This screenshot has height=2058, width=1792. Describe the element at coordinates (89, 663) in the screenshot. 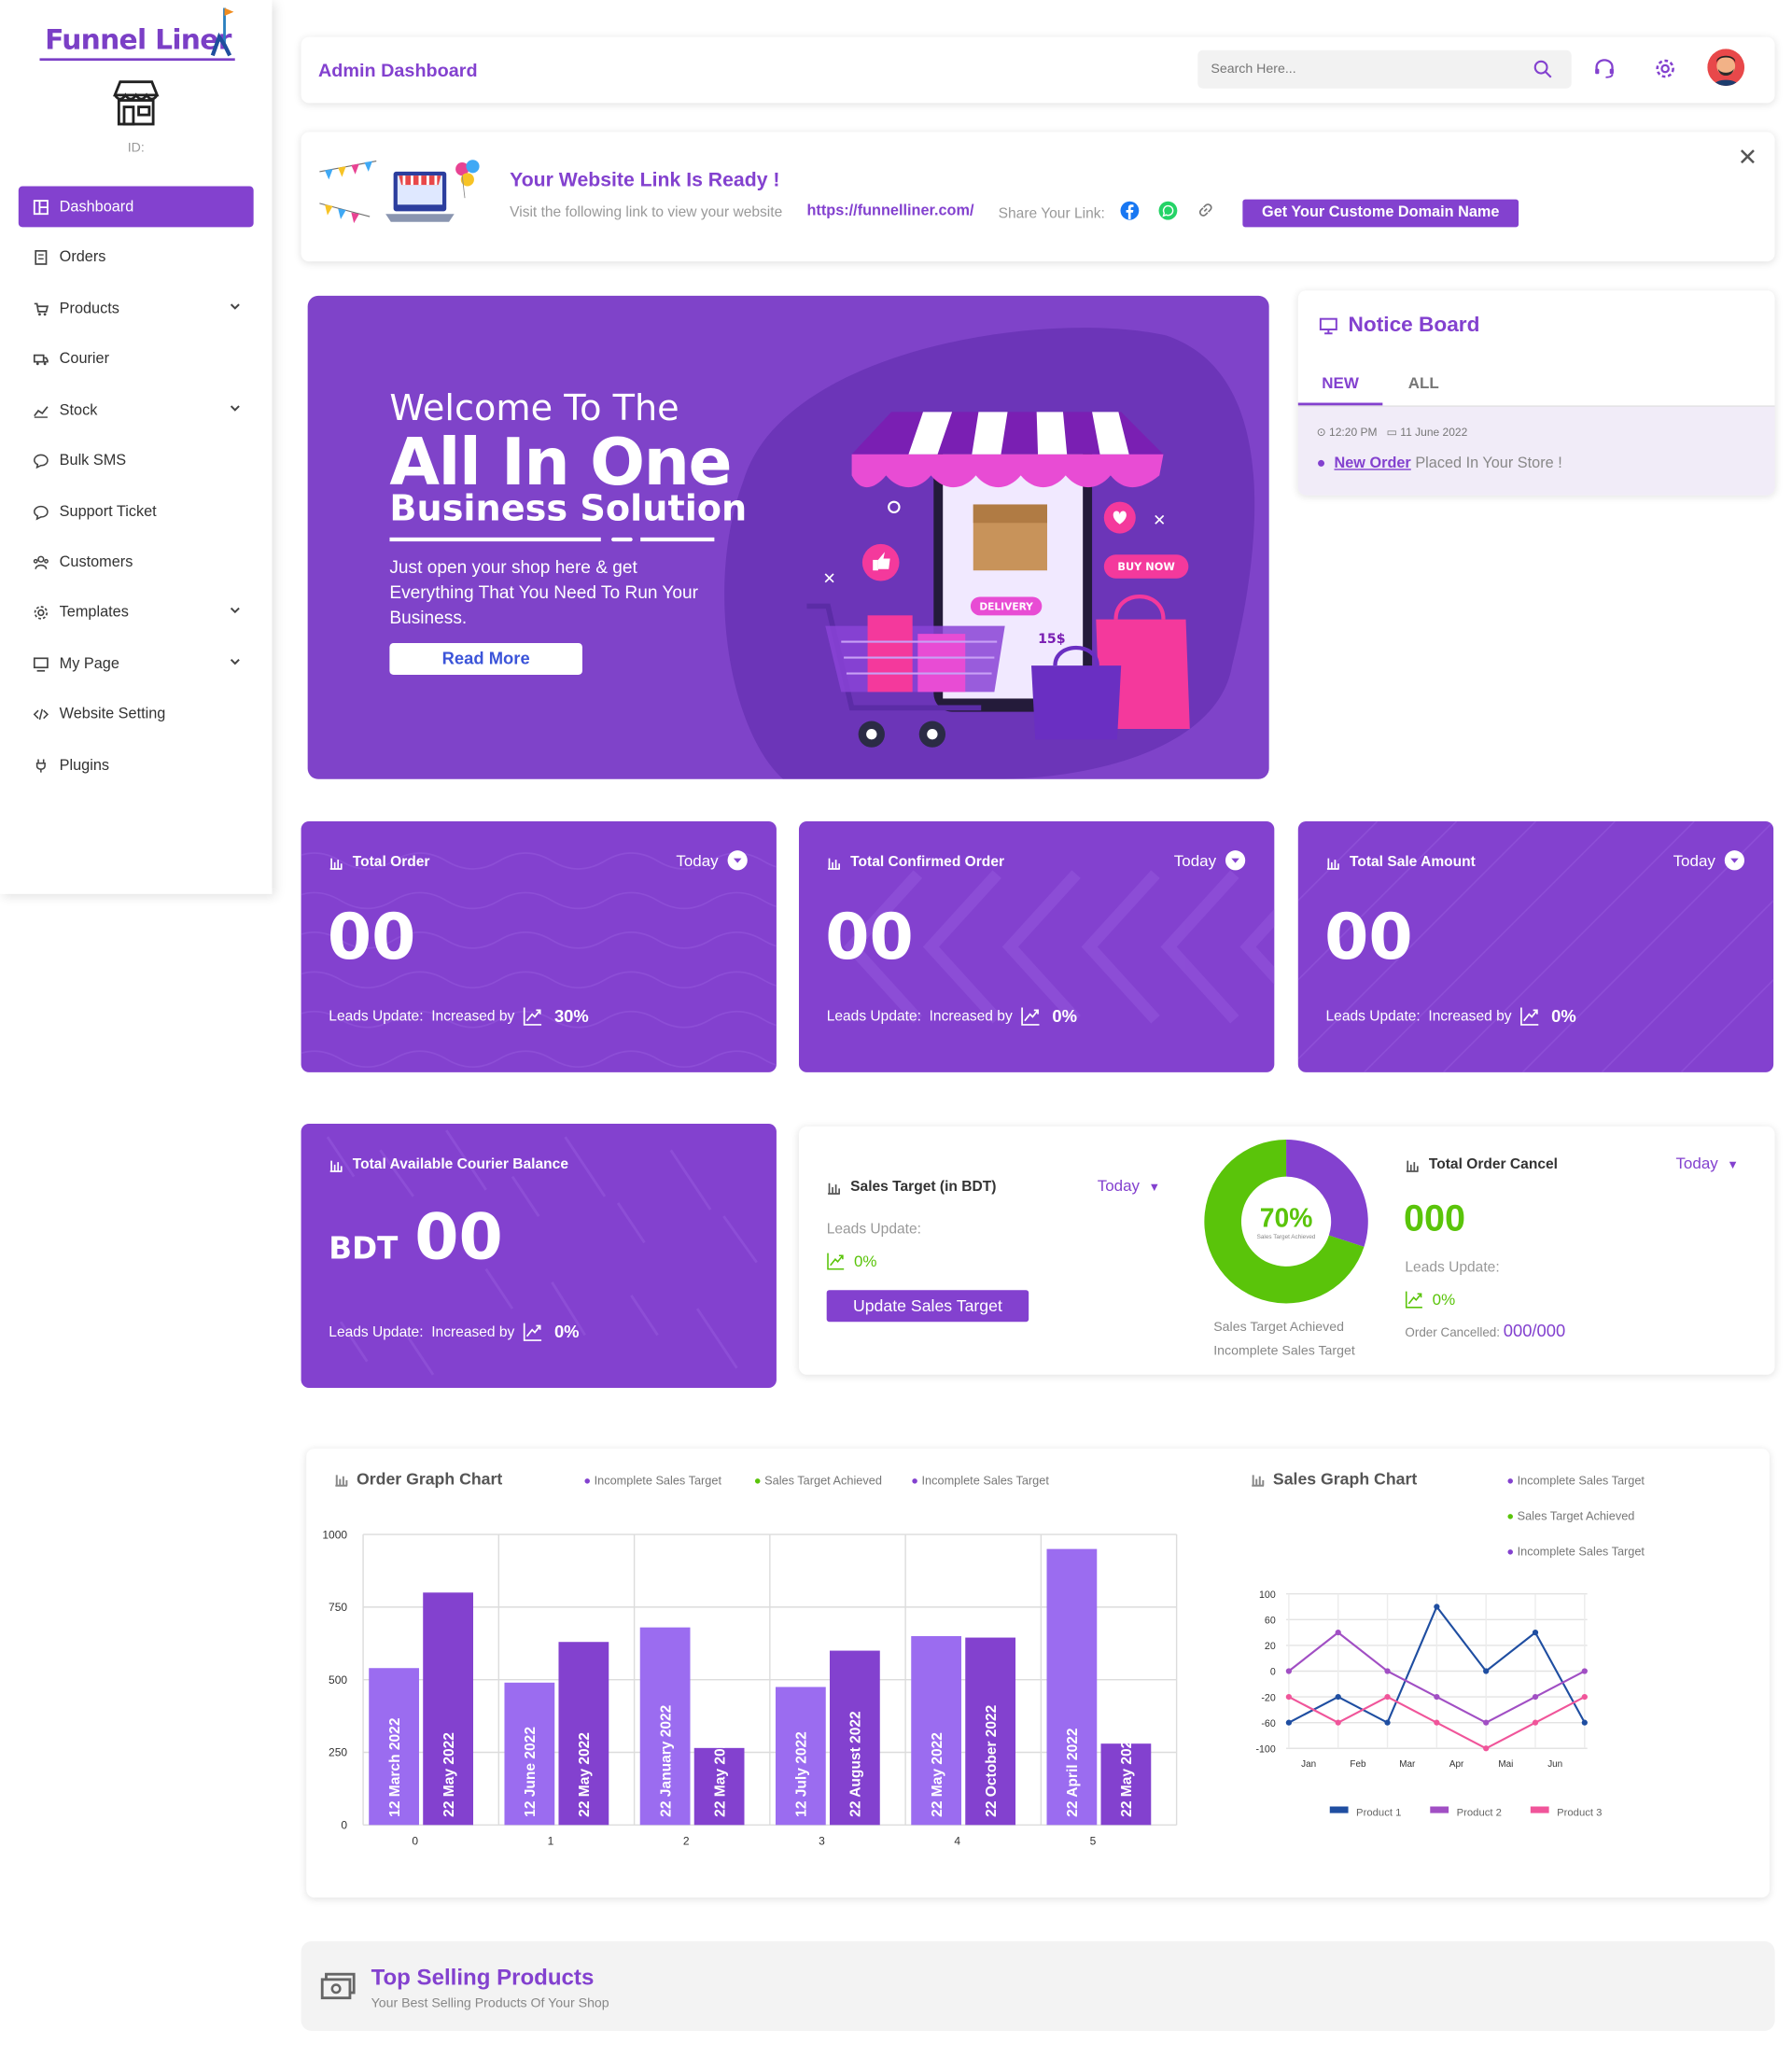

I see `sidebar-item-label: My Page` at that location.